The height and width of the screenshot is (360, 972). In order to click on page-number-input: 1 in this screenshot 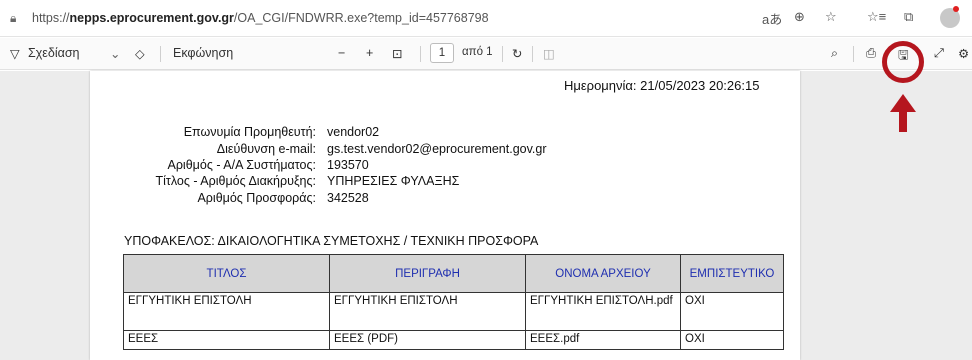, I will do `click(442, 53)`.